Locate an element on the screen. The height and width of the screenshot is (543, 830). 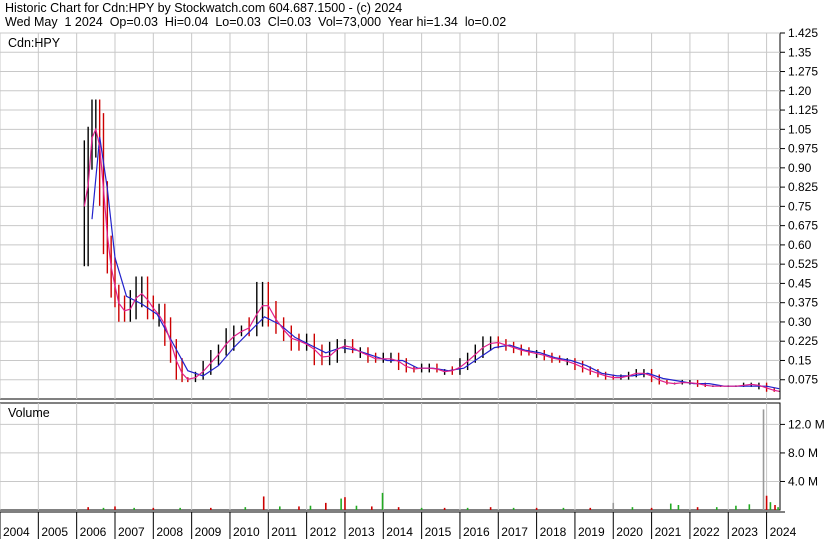
x-tick-label: 2012 is located at coordinates (323, 532).